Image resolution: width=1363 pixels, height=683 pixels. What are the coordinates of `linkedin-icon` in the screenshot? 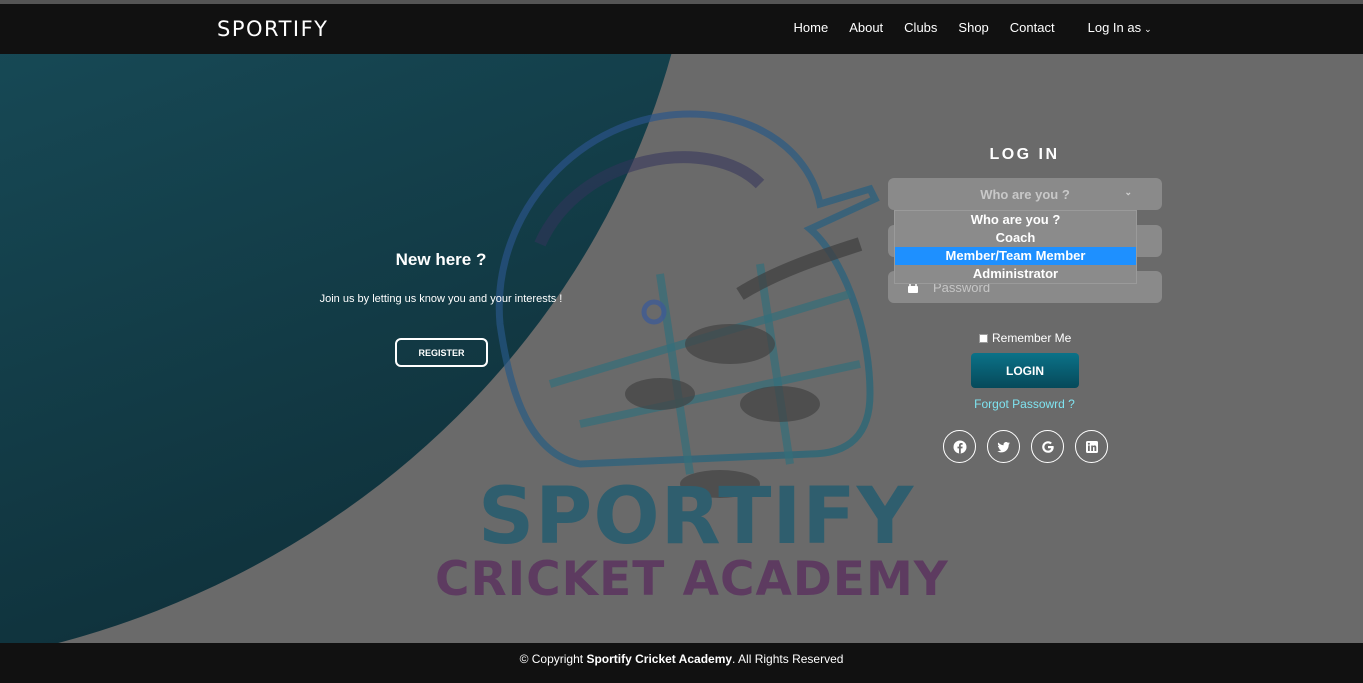 It's located at (1091, 446).